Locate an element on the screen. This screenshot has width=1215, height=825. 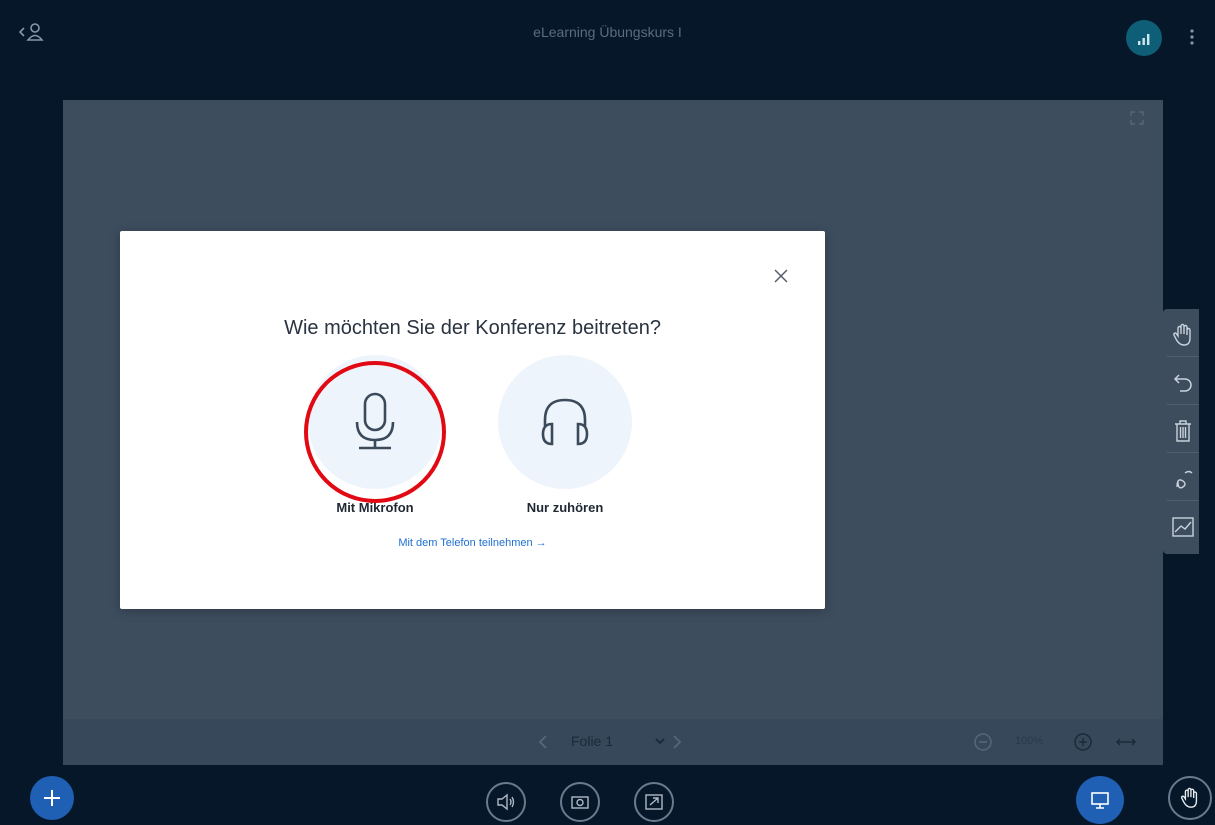
multi-user-pen-icon is located at coordinates (1184, 479).